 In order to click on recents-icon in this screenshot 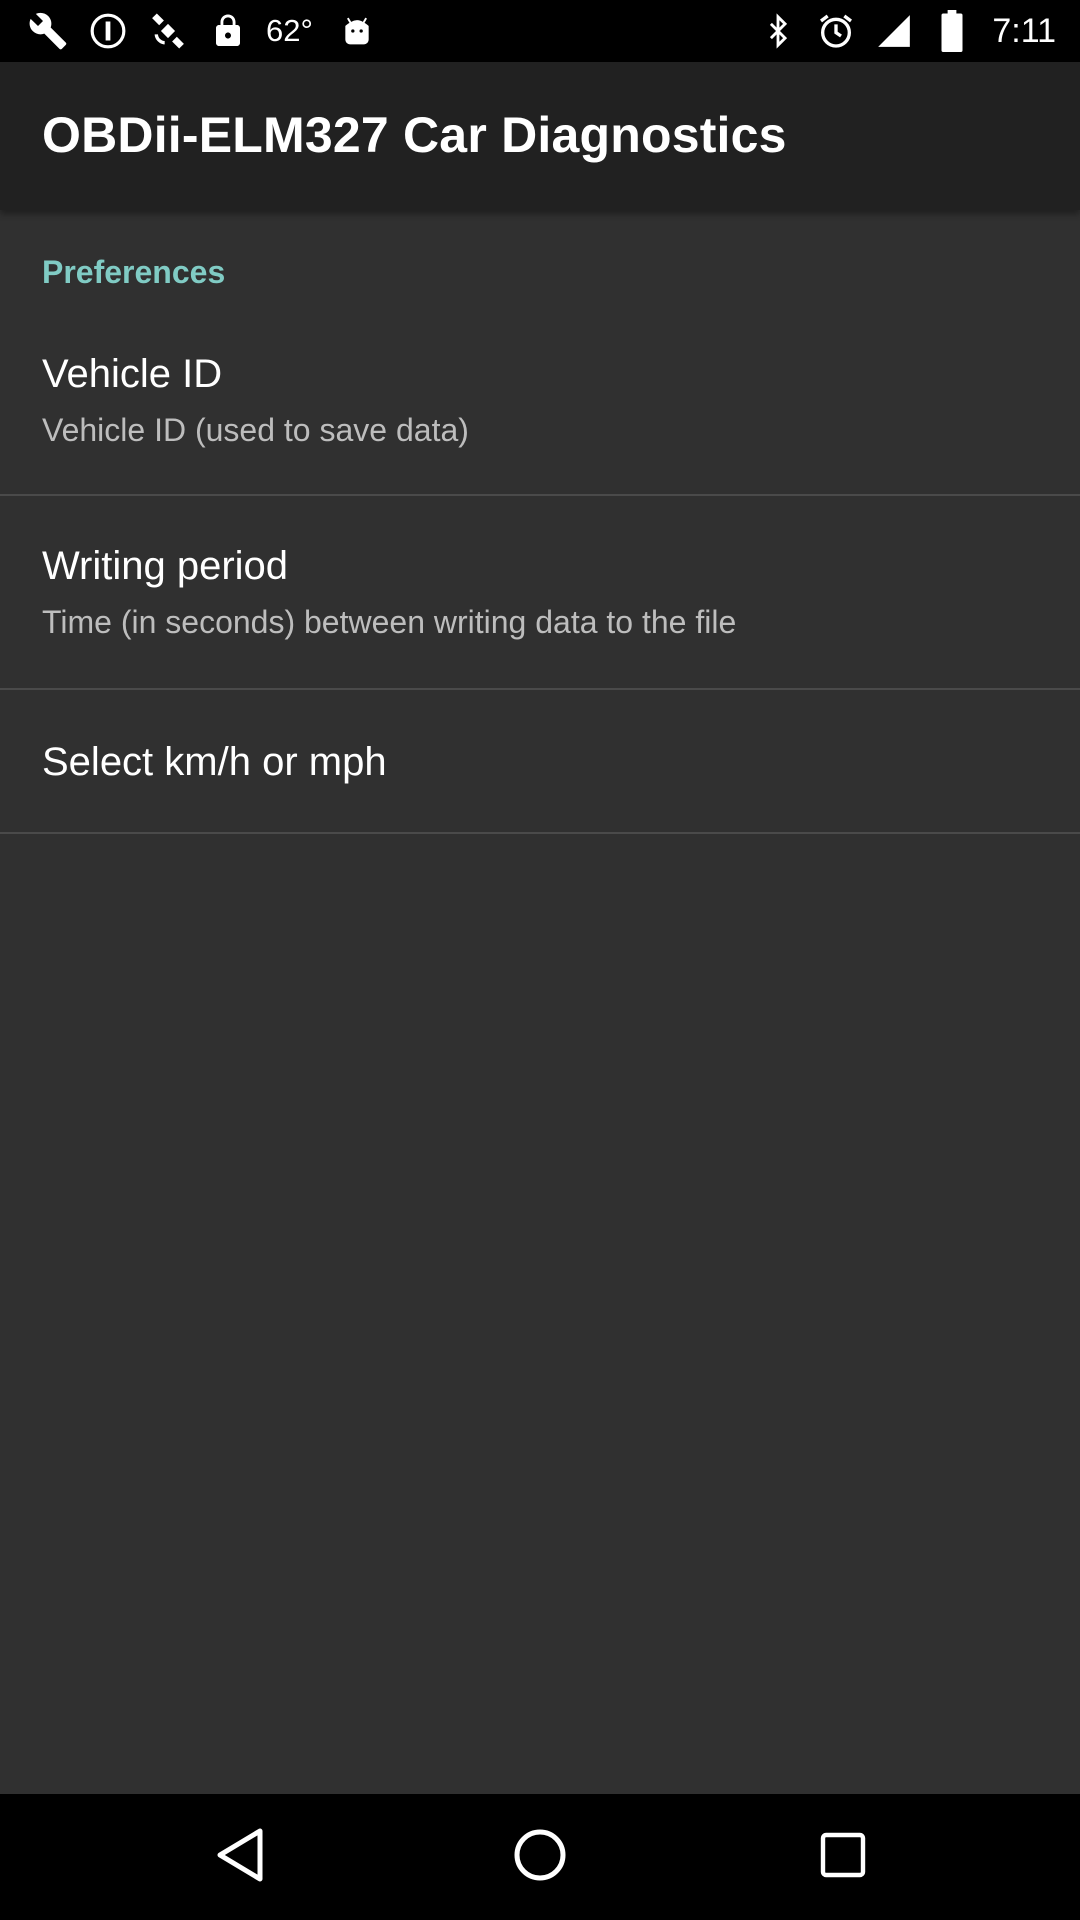, I will do `click(843, 1857)`.